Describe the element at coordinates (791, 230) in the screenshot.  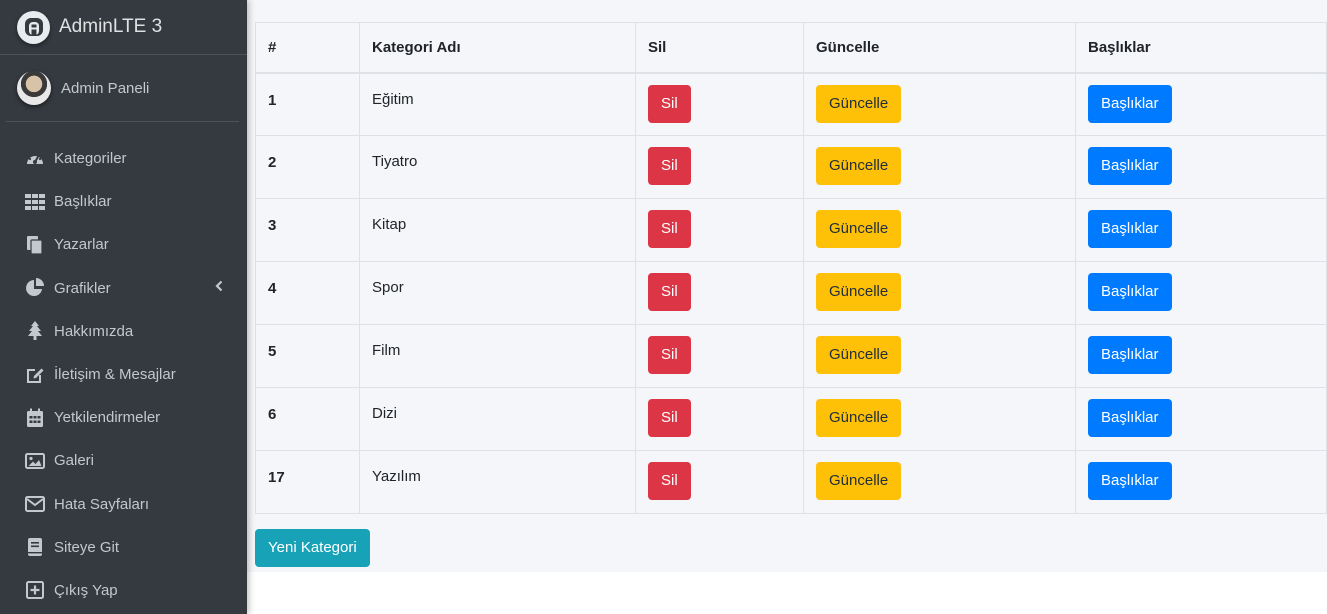
I see `table-row: 3 Kitap Sil Güncelle Başlıklar` at that location.